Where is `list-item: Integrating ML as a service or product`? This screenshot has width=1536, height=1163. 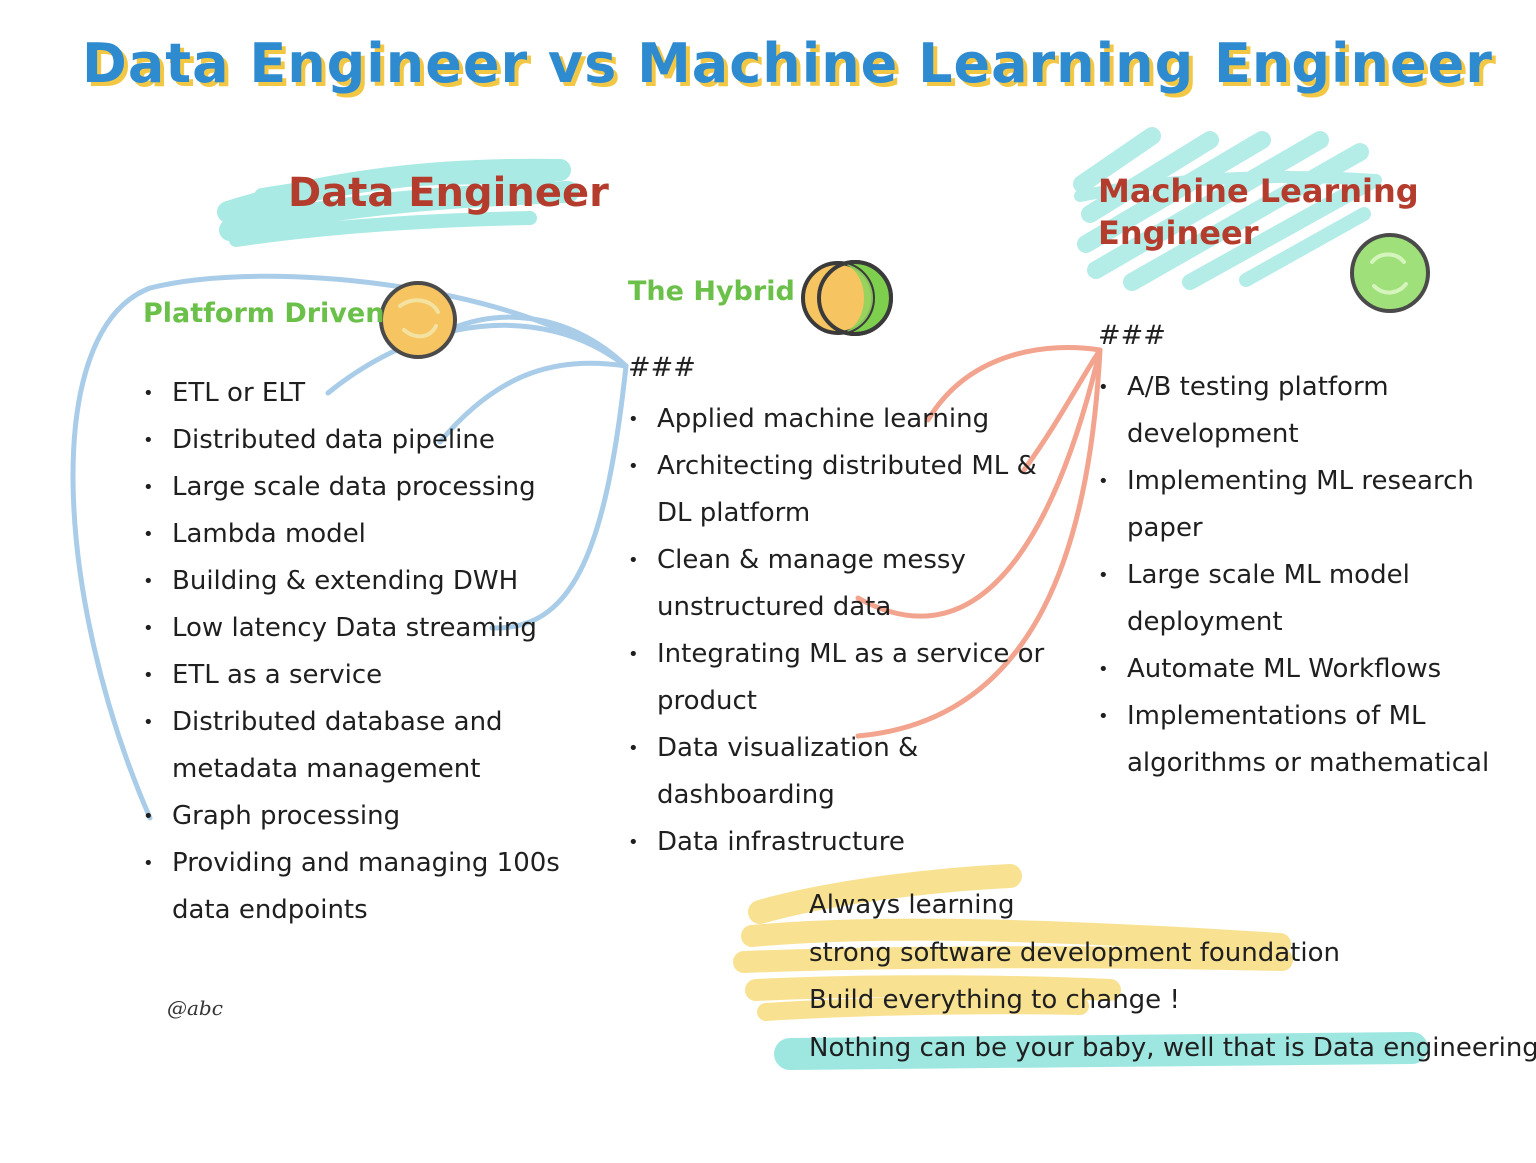
list-item: Integrating ML as a service or product is located at coordinates (838, 678).